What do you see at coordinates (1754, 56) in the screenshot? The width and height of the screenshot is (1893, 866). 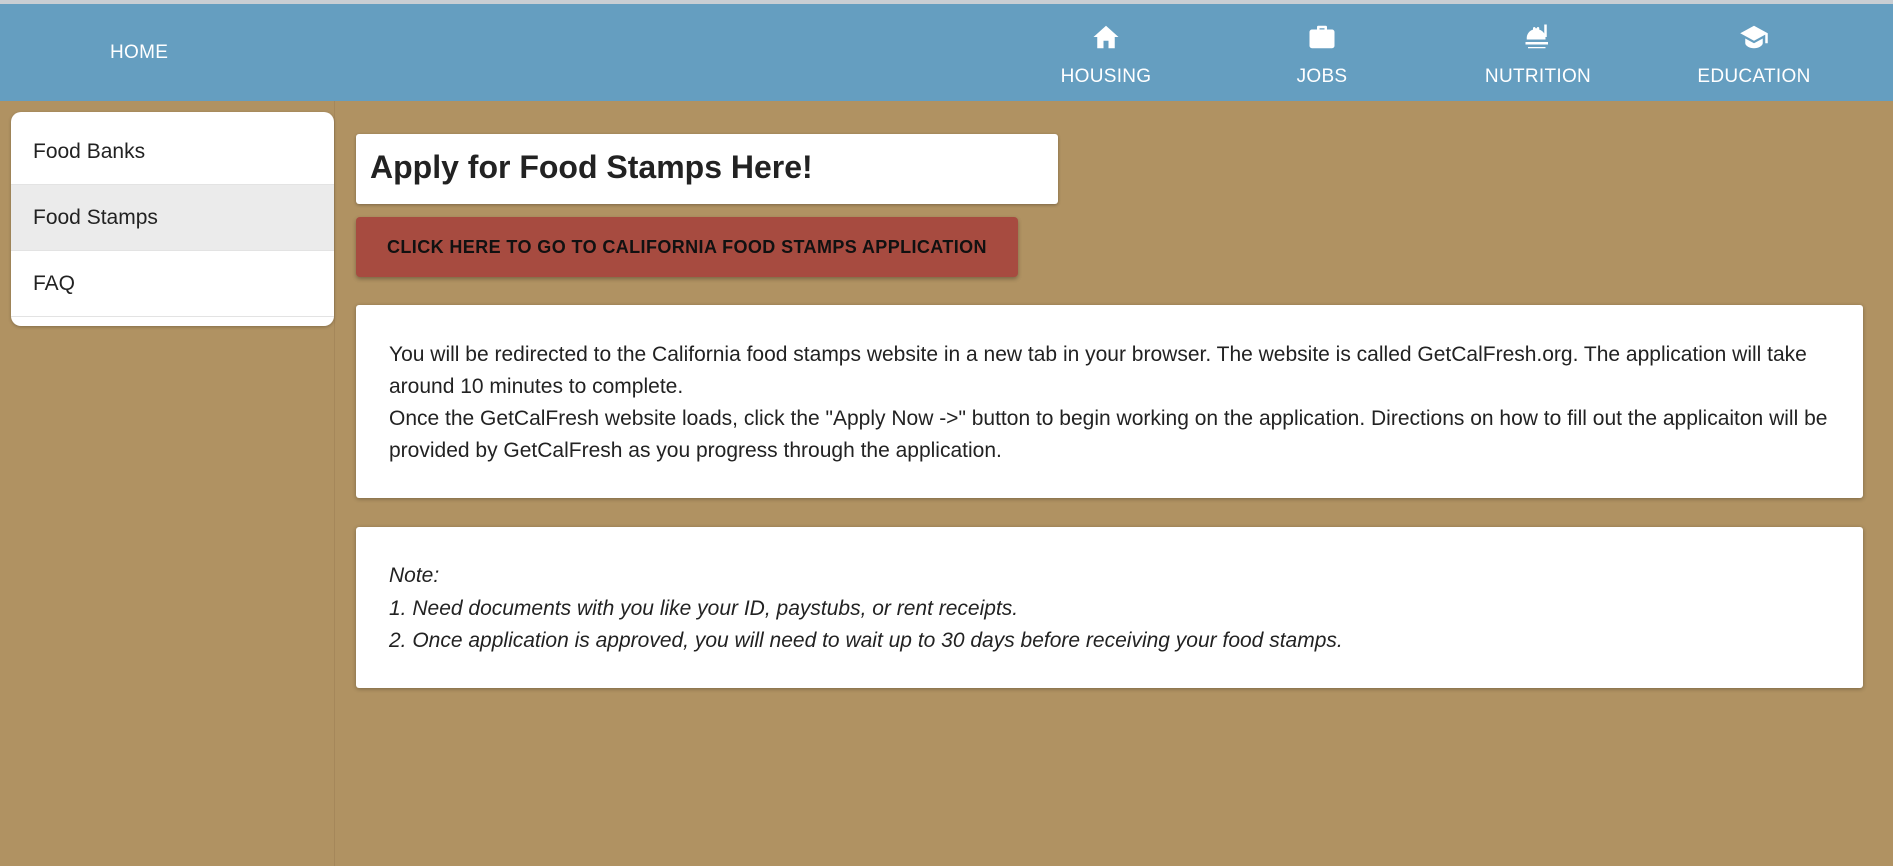 I see `nav-item-education: EDUCATION` at bounding box center [1754, 56].